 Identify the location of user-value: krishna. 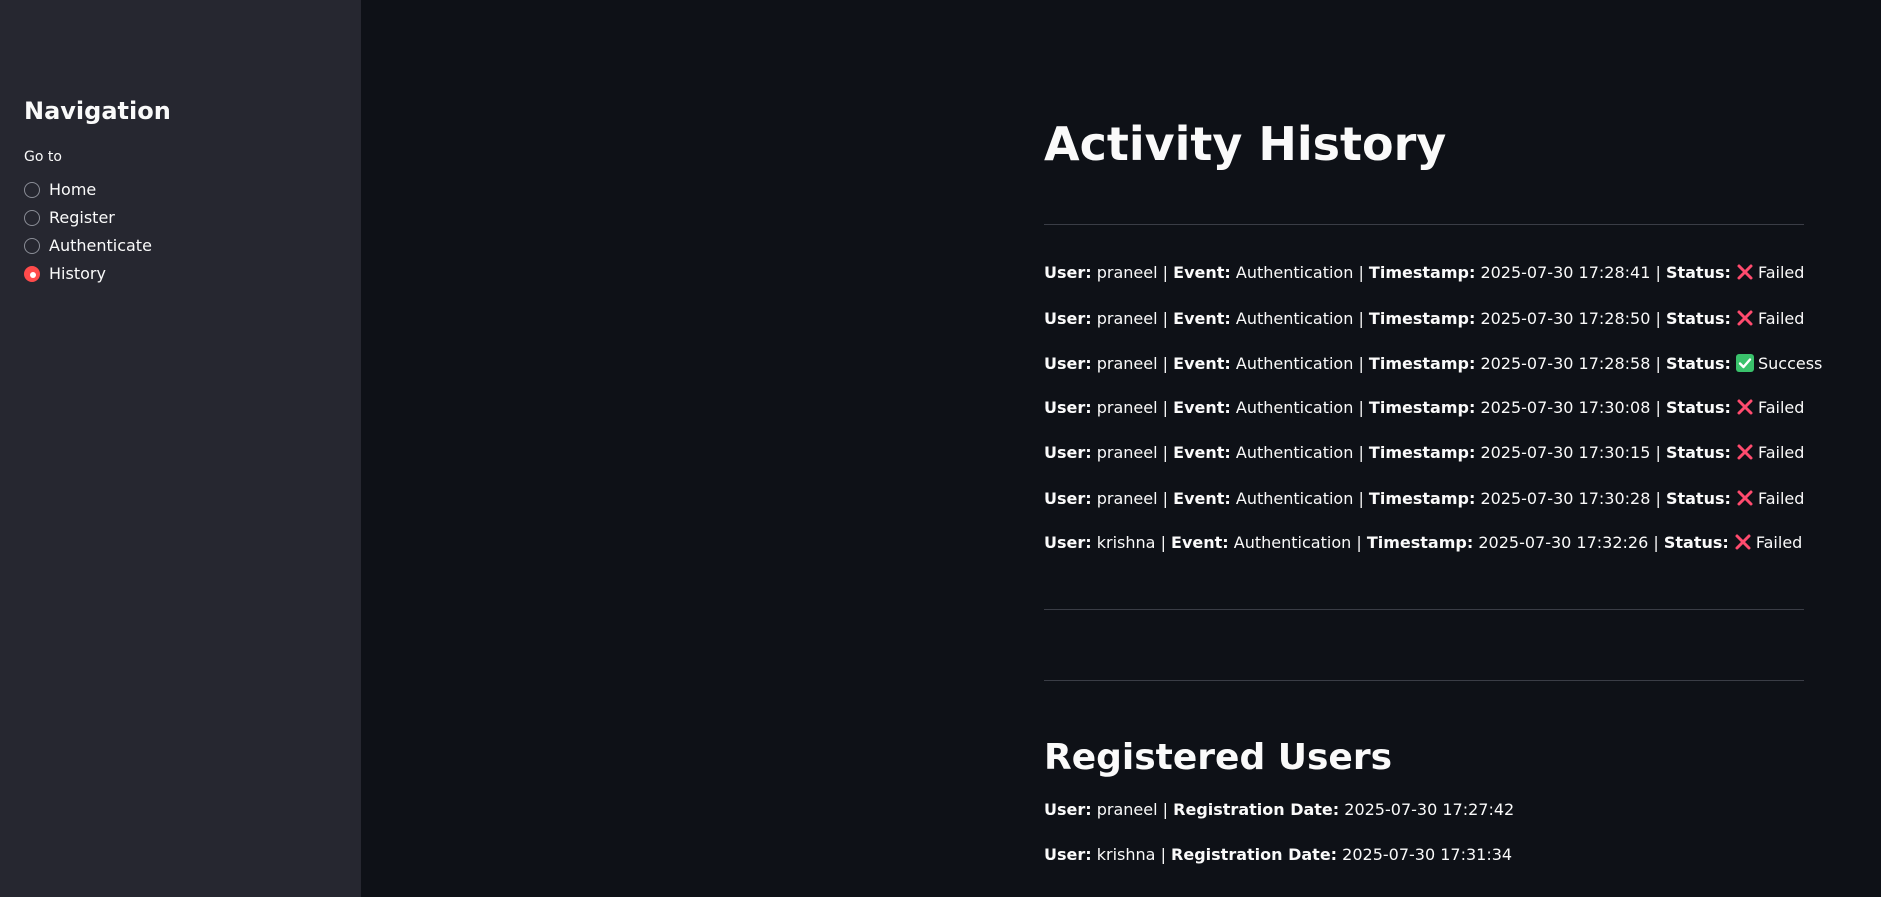
(1126, 542).